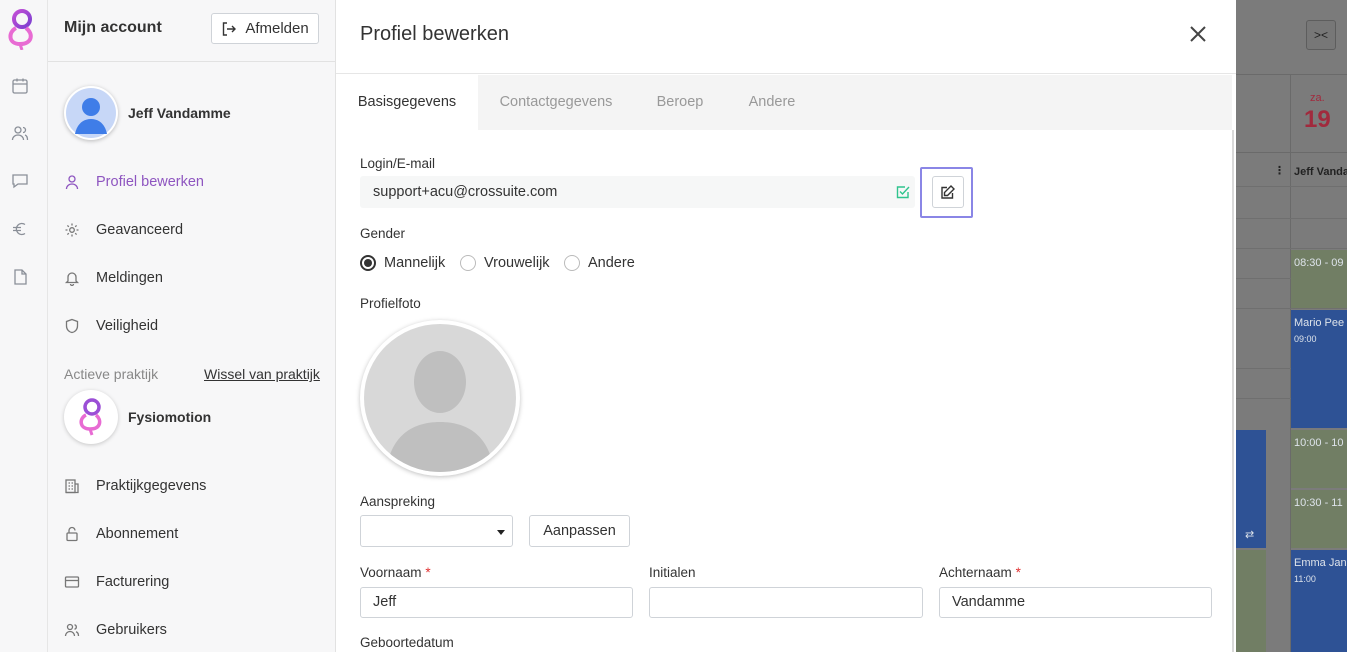 The width and height of the screenshot is (1347, 652). What do you see at coordinates (1319, 279) in the screenshot?
I see `event-block: 08:30 - 09` at bounding box center [1319, 279].